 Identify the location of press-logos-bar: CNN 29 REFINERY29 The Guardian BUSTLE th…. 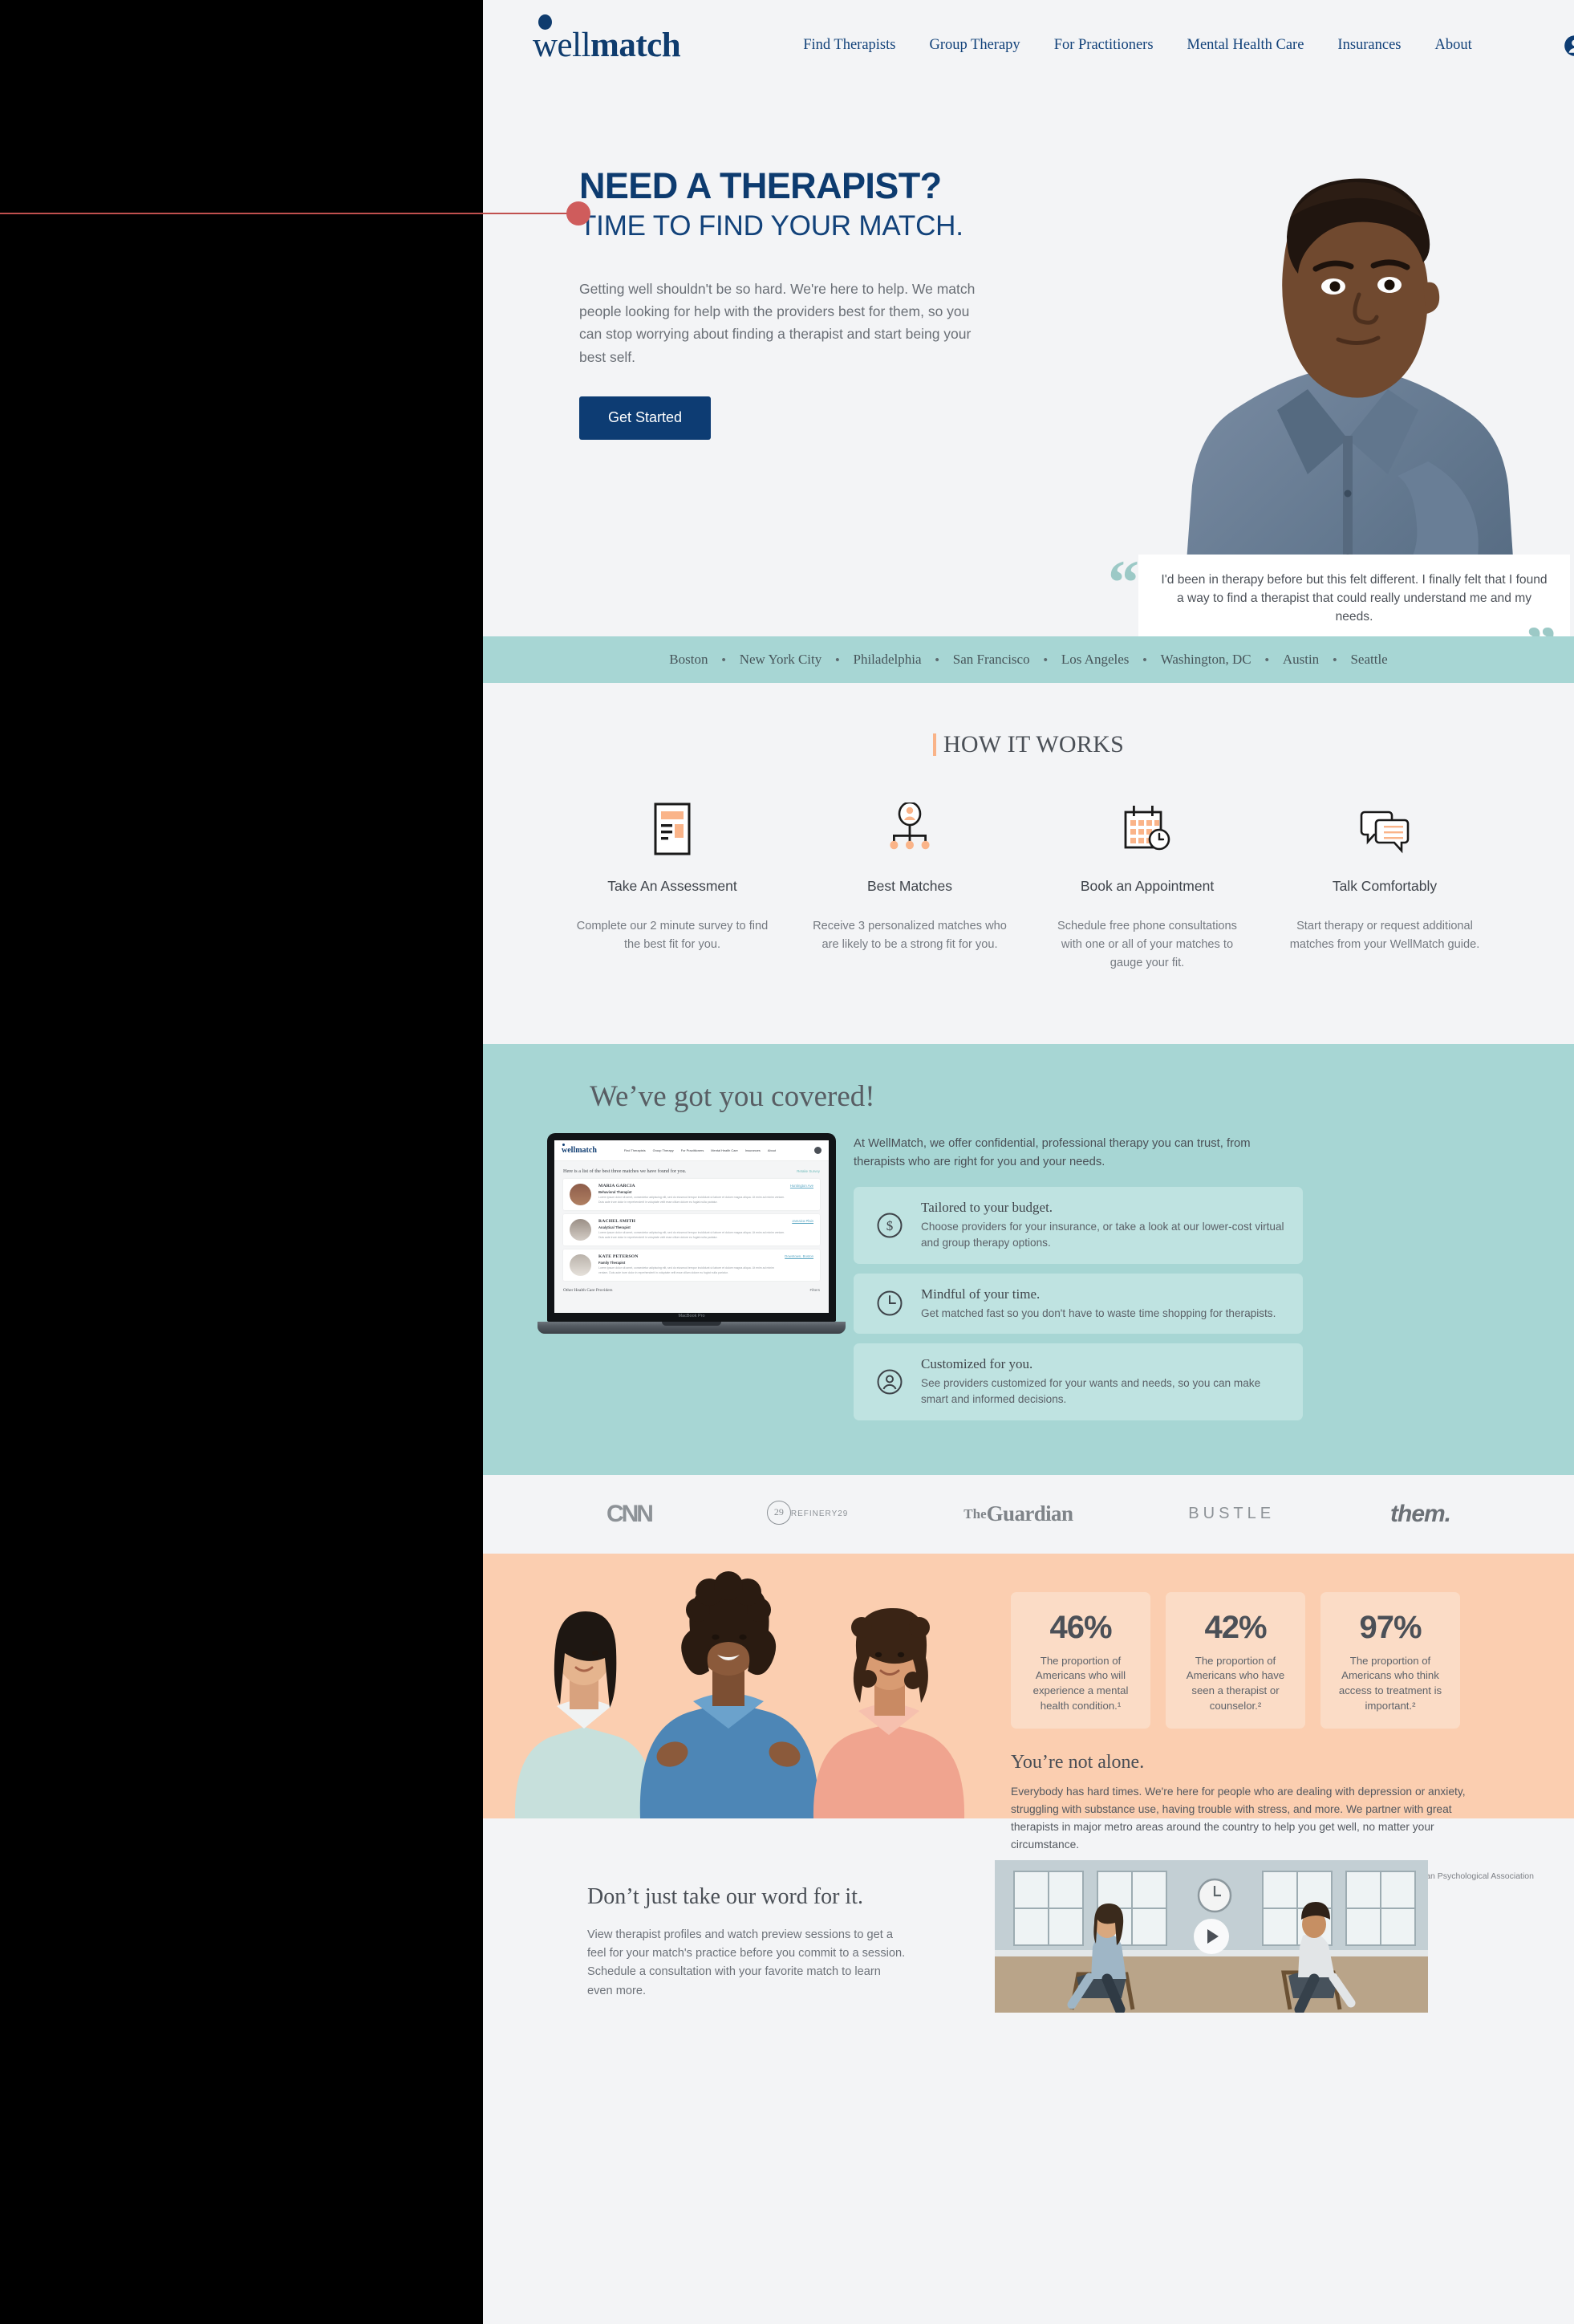
(1028, 1514).